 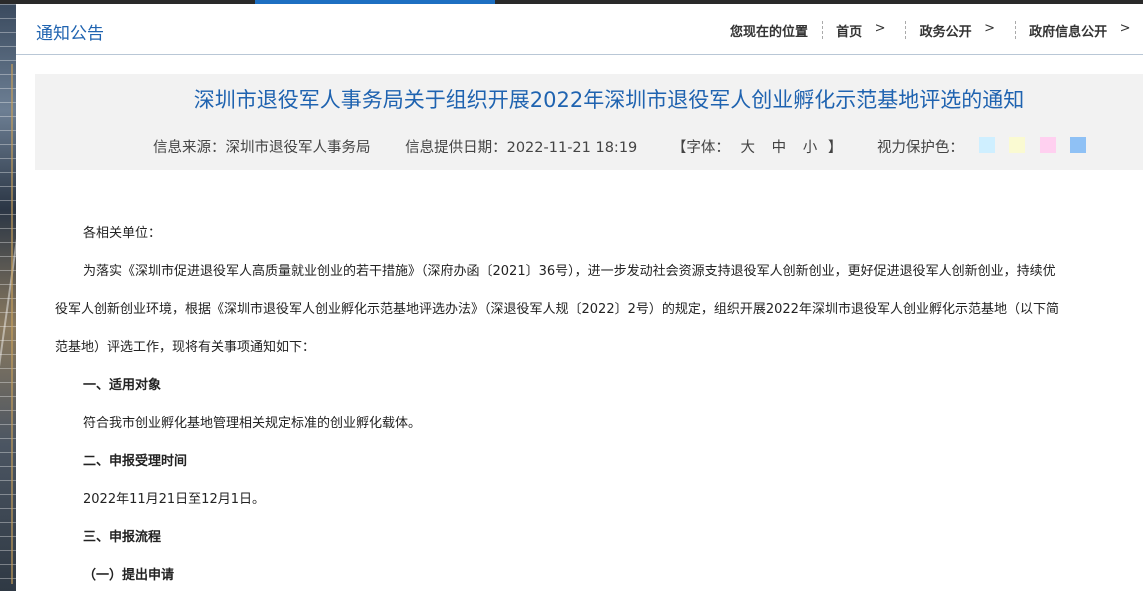 What do you see at coordinates (122, 385) in the screenshot?
I see `section-heading: 一、适用对象` at bounding box center [122, 385].